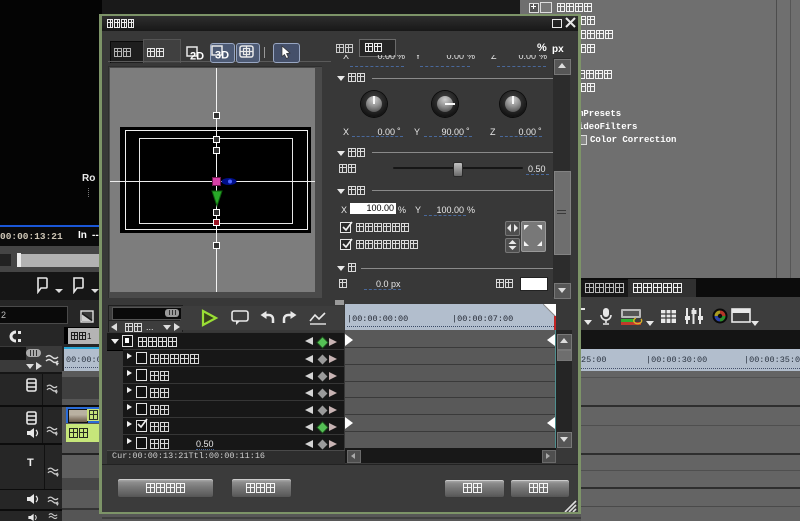 The image size is (800, 521). What do you see at coordinates (197, 56) in the screenshot?
I see `svg-text: 2D` at bounding box center [197, 56].